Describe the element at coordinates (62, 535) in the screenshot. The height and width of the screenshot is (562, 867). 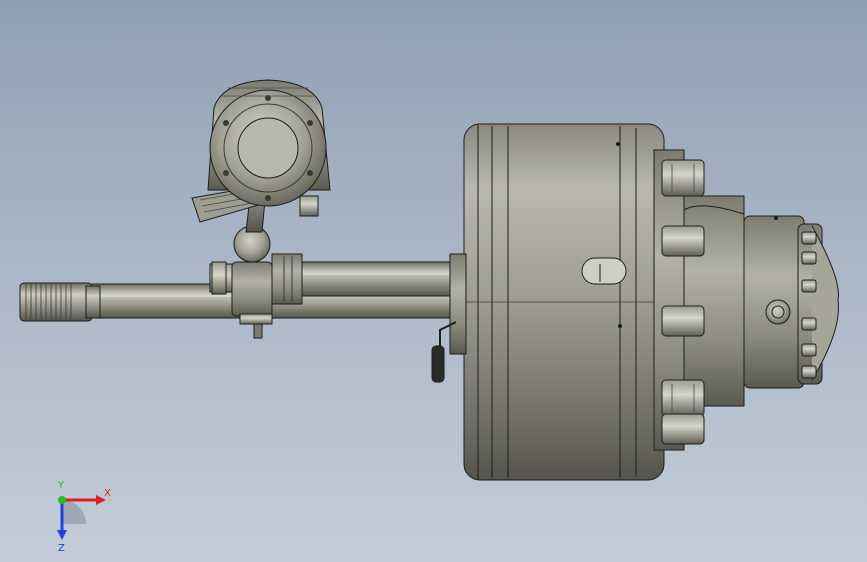
I see `z-axis-arrowhead` at that location.